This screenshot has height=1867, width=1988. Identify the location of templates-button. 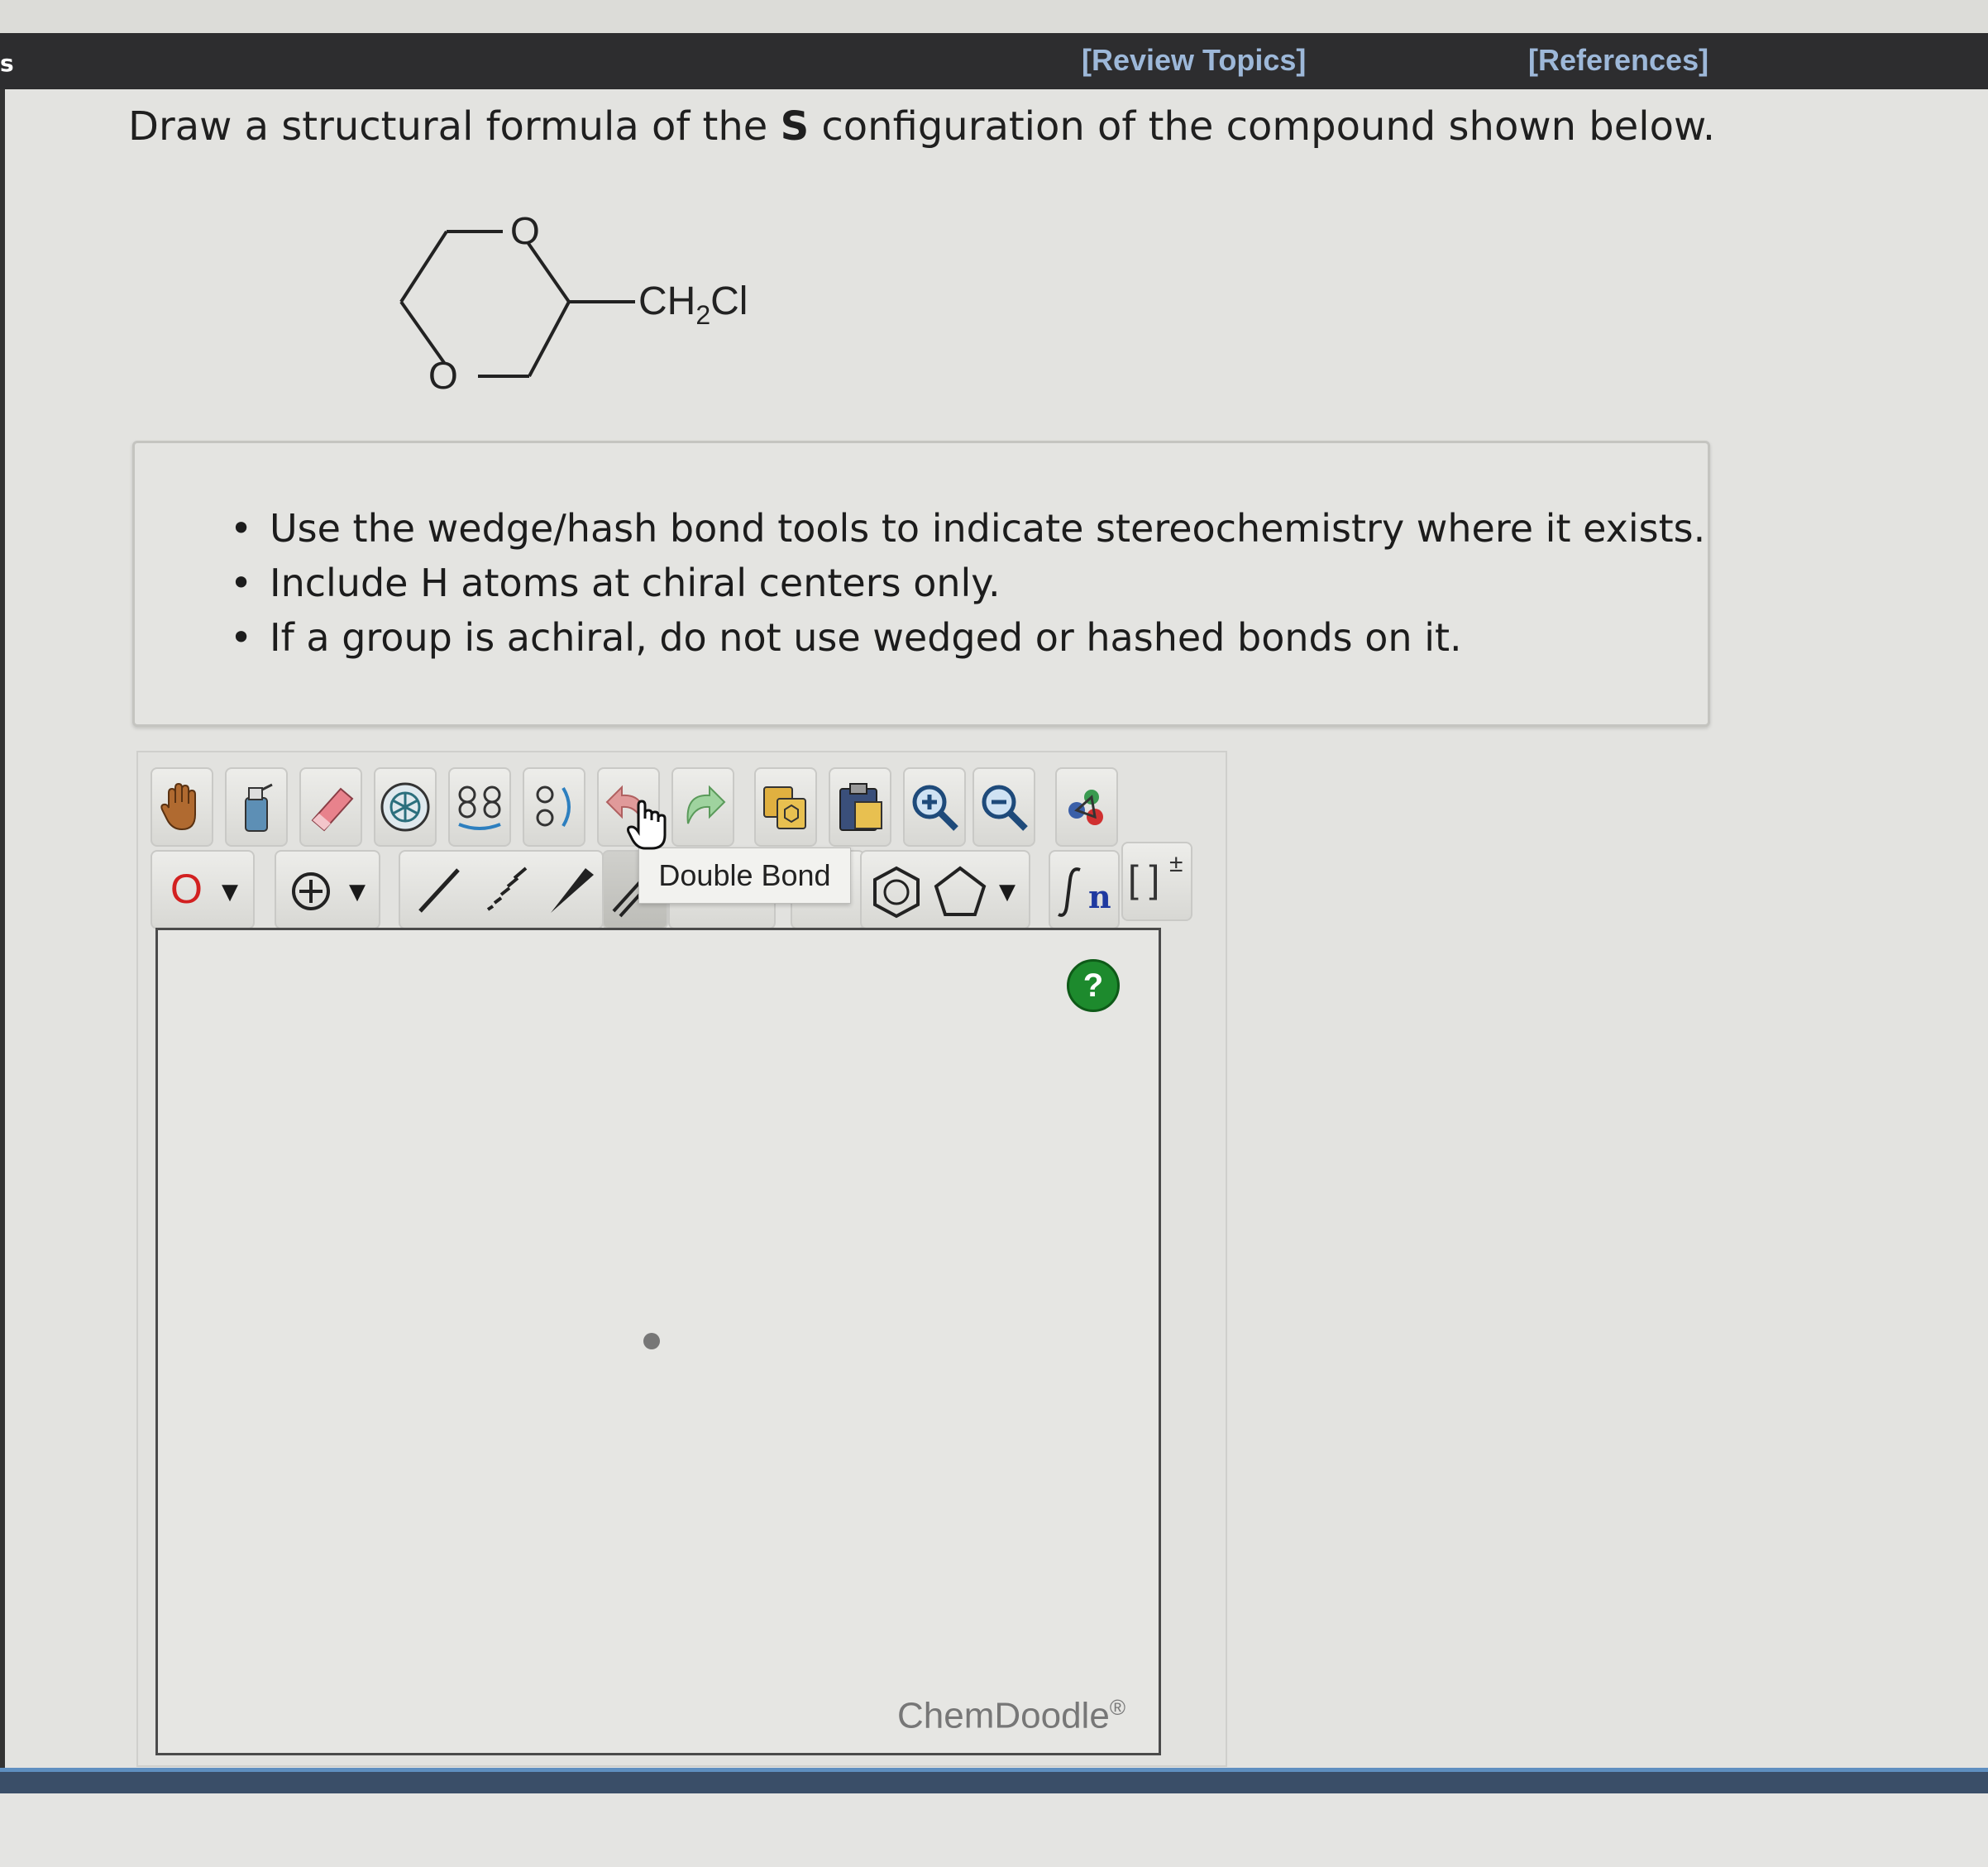
(1086, 807).